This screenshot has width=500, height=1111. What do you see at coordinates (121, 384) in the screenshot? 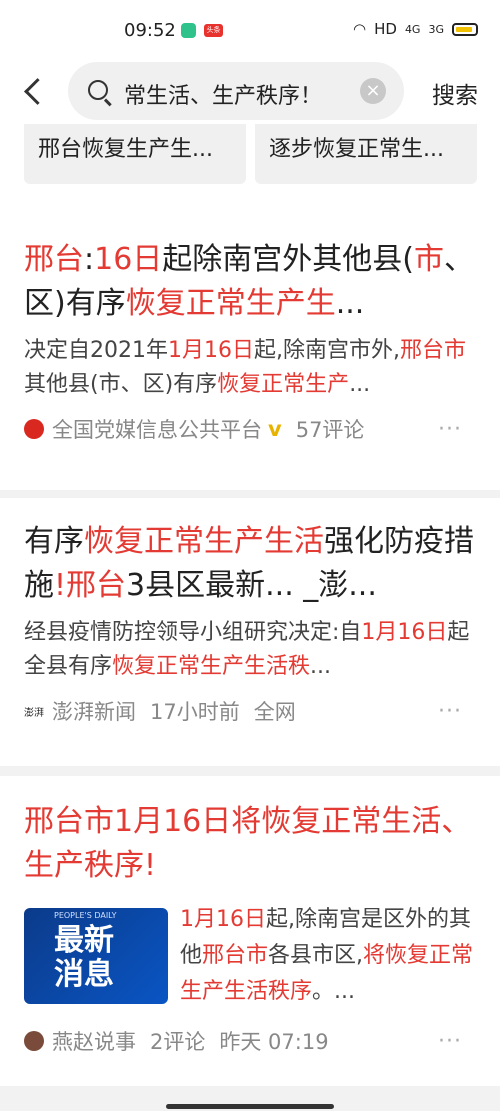
I see `text-segment: 其他县(市、区)有序` at bounding box center [121, 384].